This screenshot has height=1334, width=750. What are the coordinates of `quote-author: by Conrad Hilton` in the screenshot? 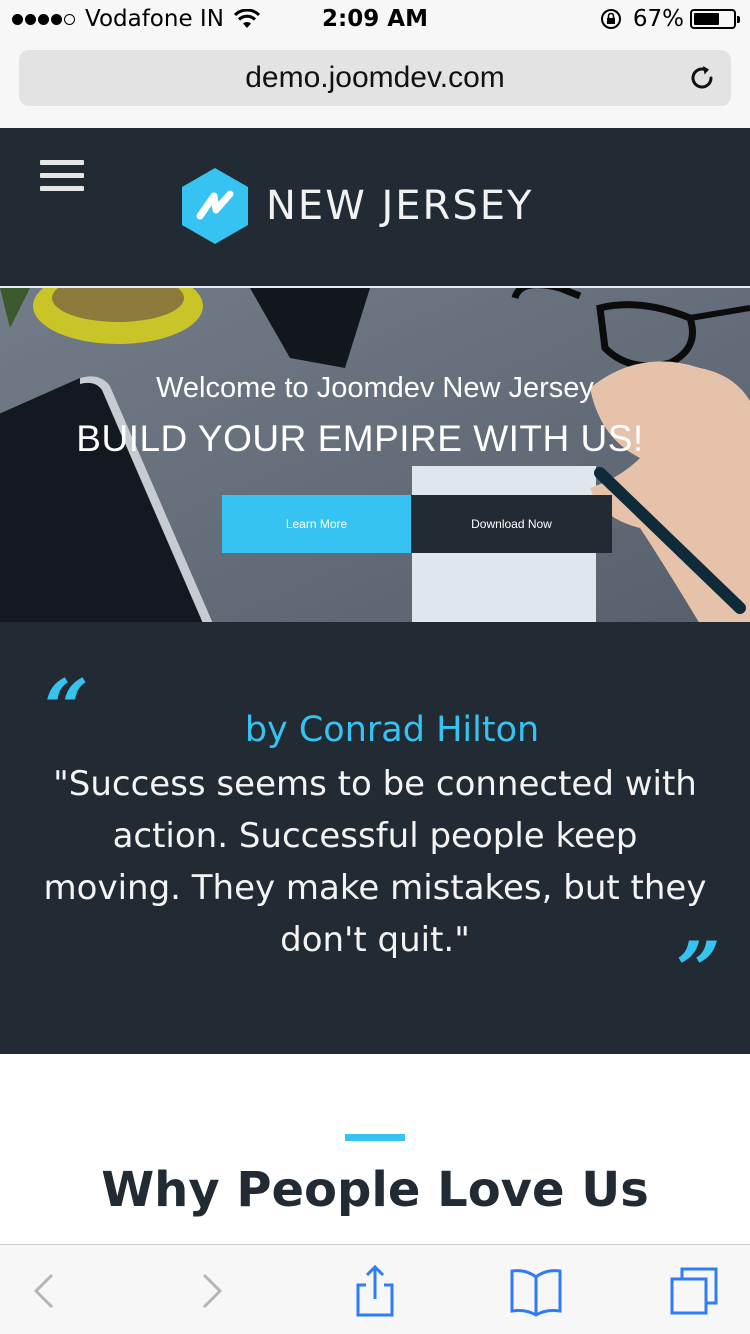 It's located at (392, 730).